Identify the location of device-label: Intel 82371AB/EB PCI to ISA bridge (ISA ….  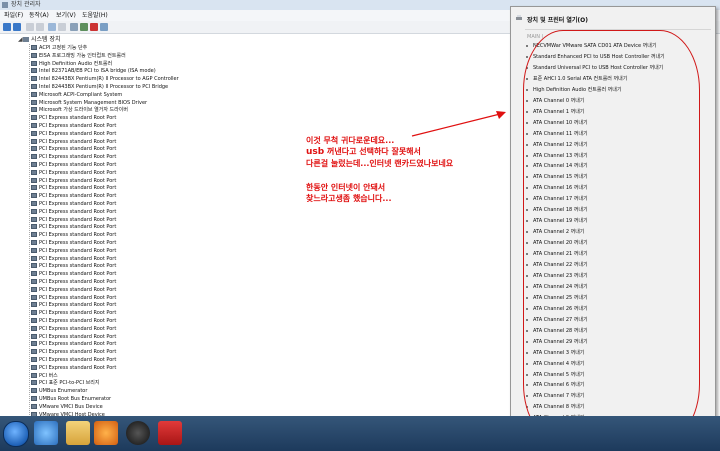
(97, 71).